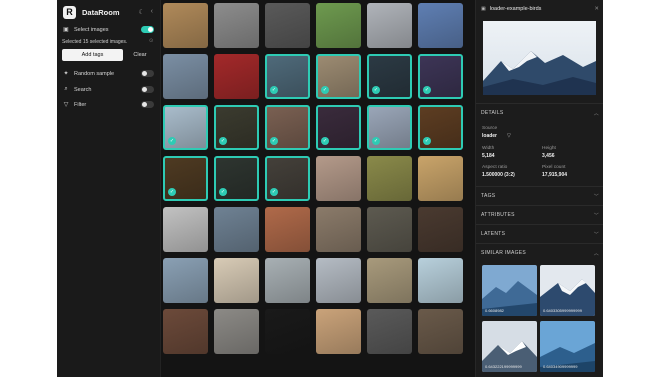  I want to click on app-name: DataRoom, so click(101, 12).